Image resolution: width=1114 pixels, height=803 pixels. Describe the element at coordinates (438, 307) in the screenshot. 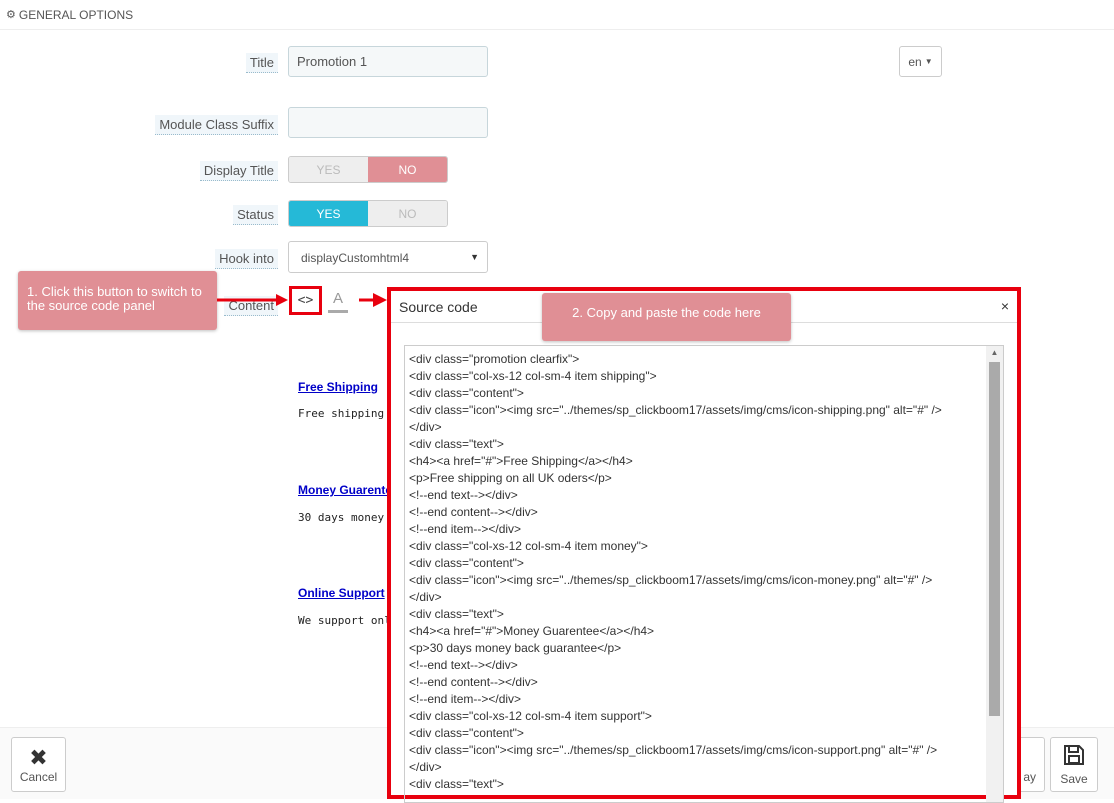

I see `dialog-title: Source code` at that location.